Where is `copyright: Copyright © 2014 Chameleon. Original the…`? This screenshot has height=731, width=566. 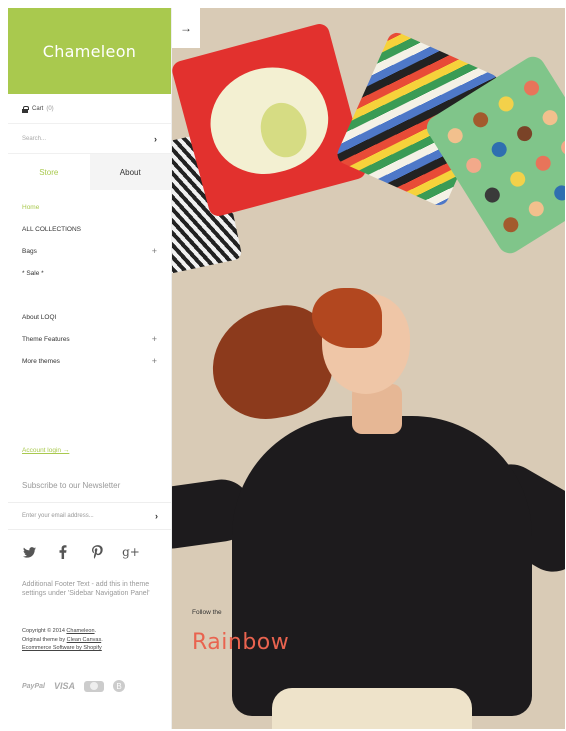 copyright: Copyright © 2014 Chameleon. Original the… is located at coordinates (62, 639).